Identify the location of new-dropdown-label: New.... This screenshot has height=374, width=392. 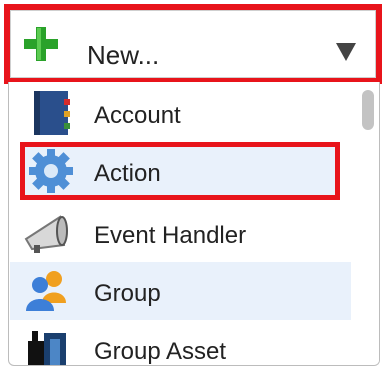
(123, 55).